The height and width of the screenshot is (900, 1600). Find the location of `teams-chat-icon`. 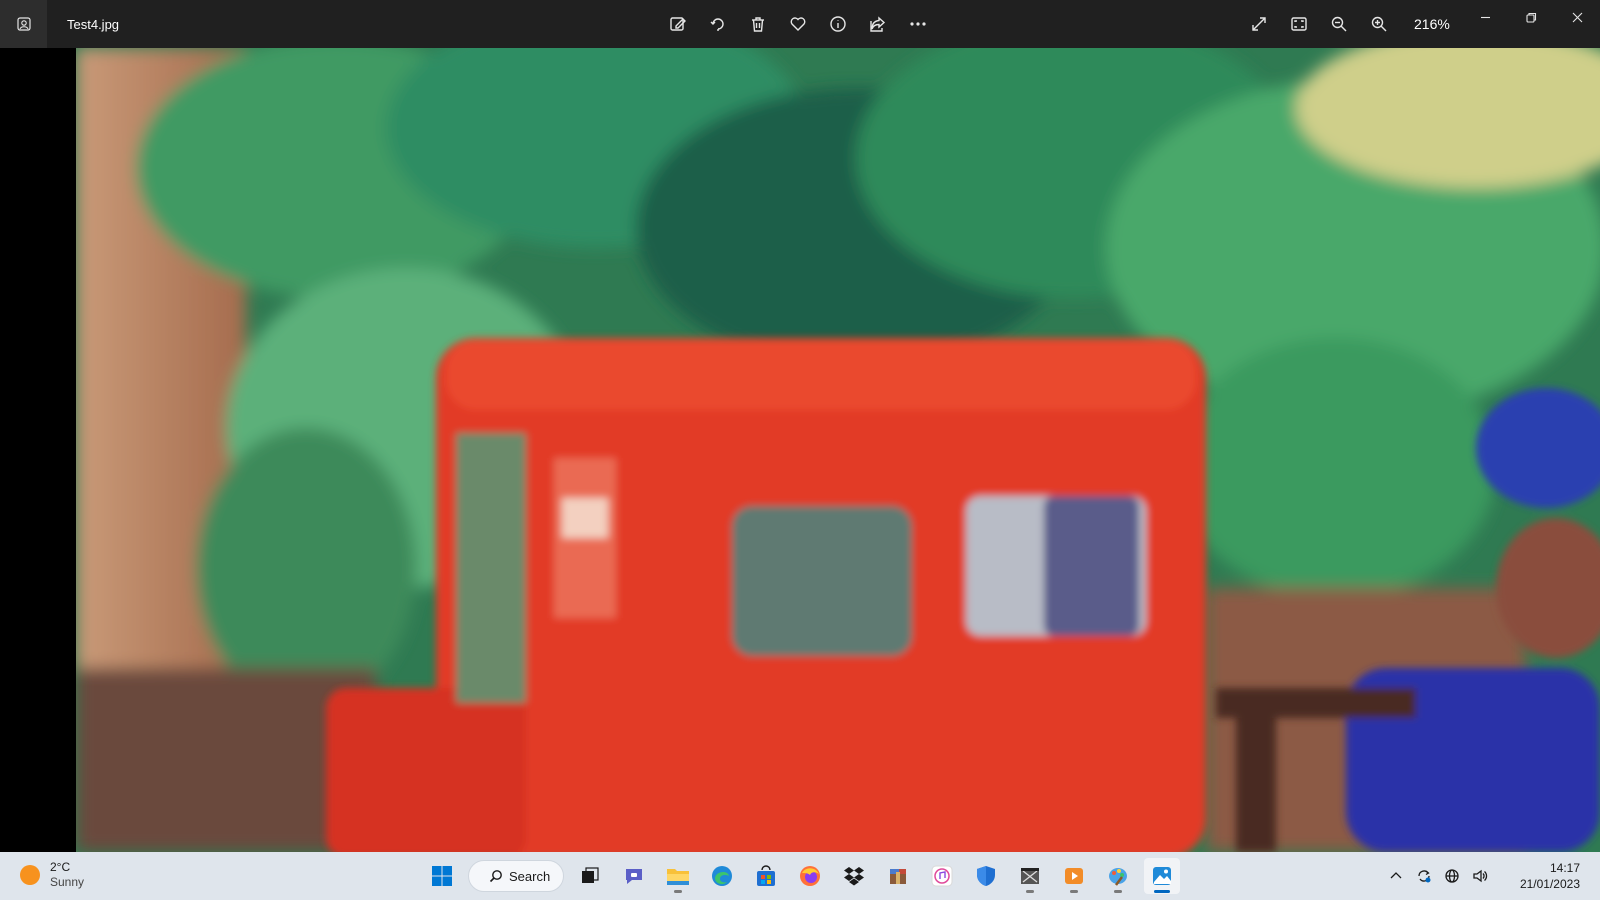

teams-chat-icon is located at coordinates (634, 876).